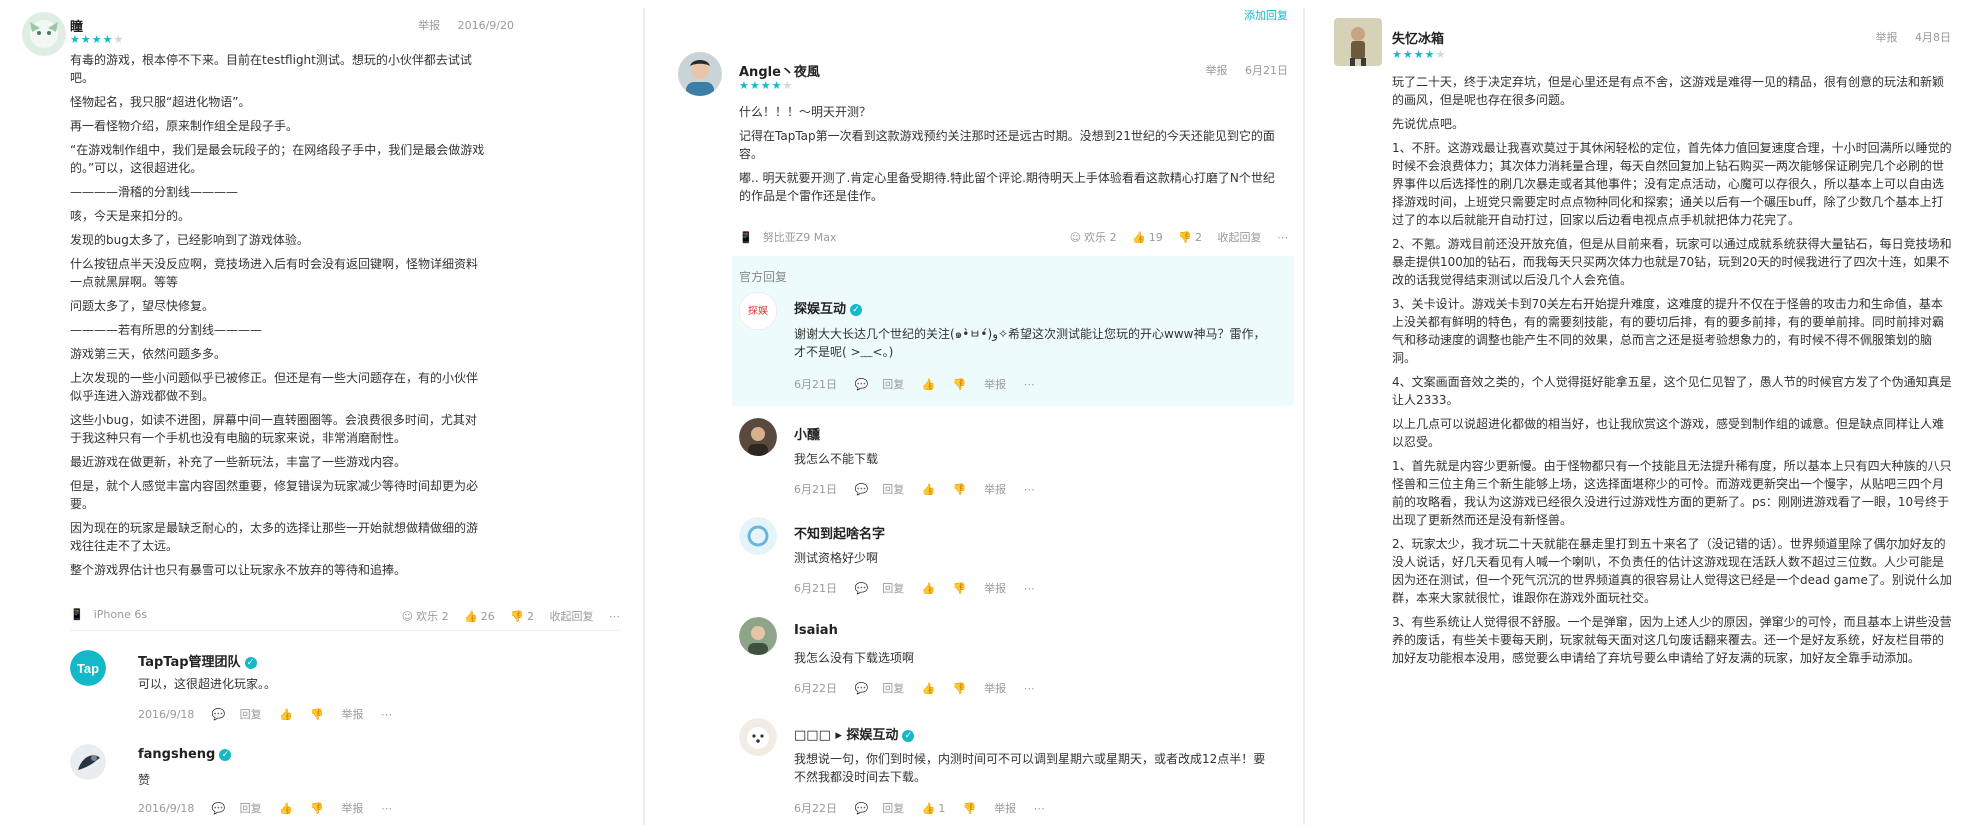 The width and height of the screenshot is (1971, 825). I want to click on reply-author: 小醺, so click(807, 433).